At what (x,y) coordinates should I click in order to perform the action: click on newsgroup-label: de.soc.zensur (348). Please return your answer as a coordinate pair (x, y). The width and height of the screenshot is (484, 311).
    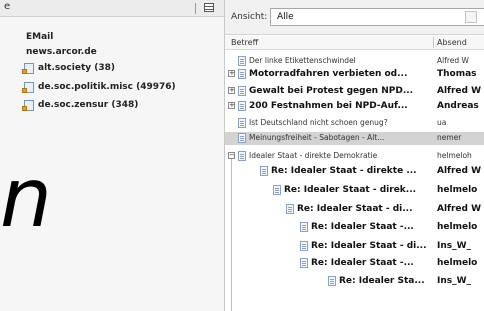
    Looking at the image, I should click on (88, 105).